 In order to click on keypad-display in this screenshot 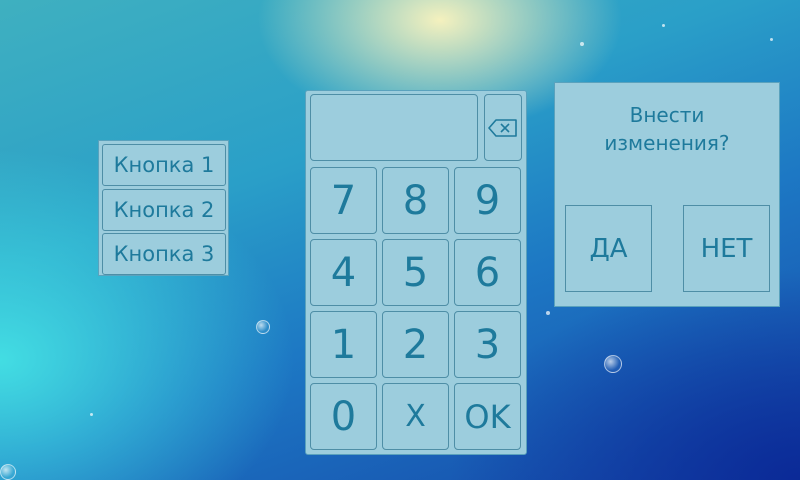, I will do `click(394, 127)`.